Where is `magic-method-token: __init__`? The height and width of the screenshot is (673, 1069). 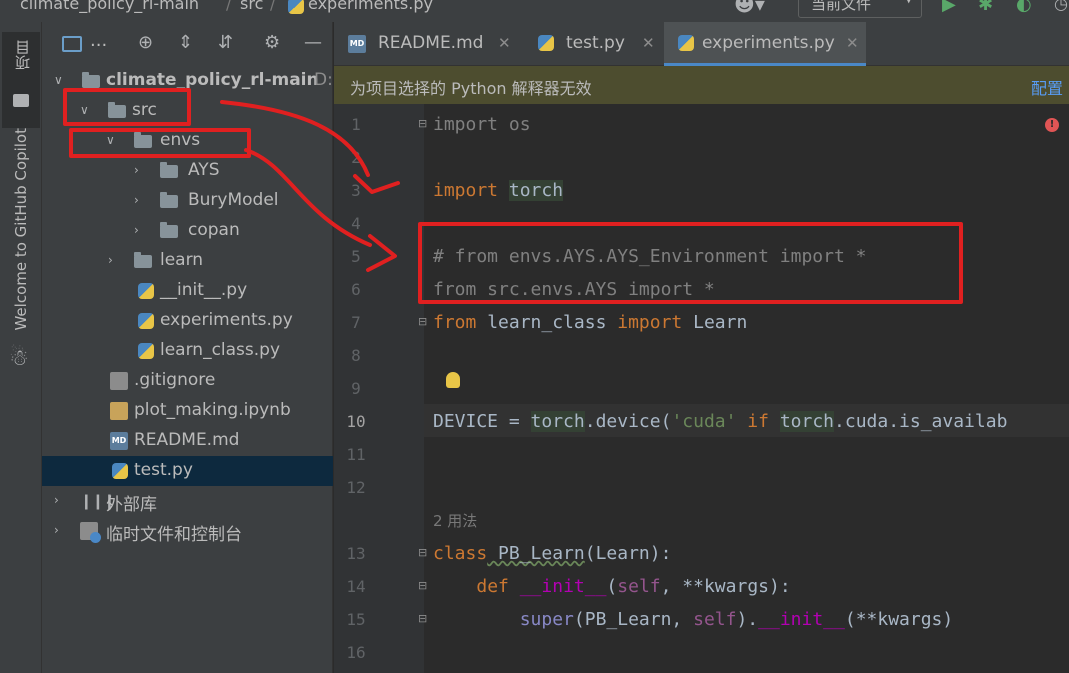 magic-method-token: __init__ is located at coordinates (801, 619).